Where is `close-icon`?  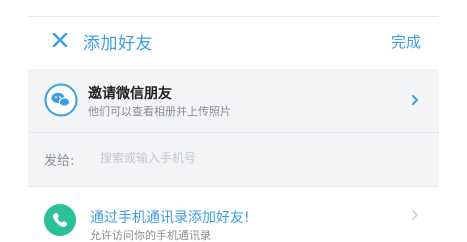 close-icon is located at coordinates (60, 40).